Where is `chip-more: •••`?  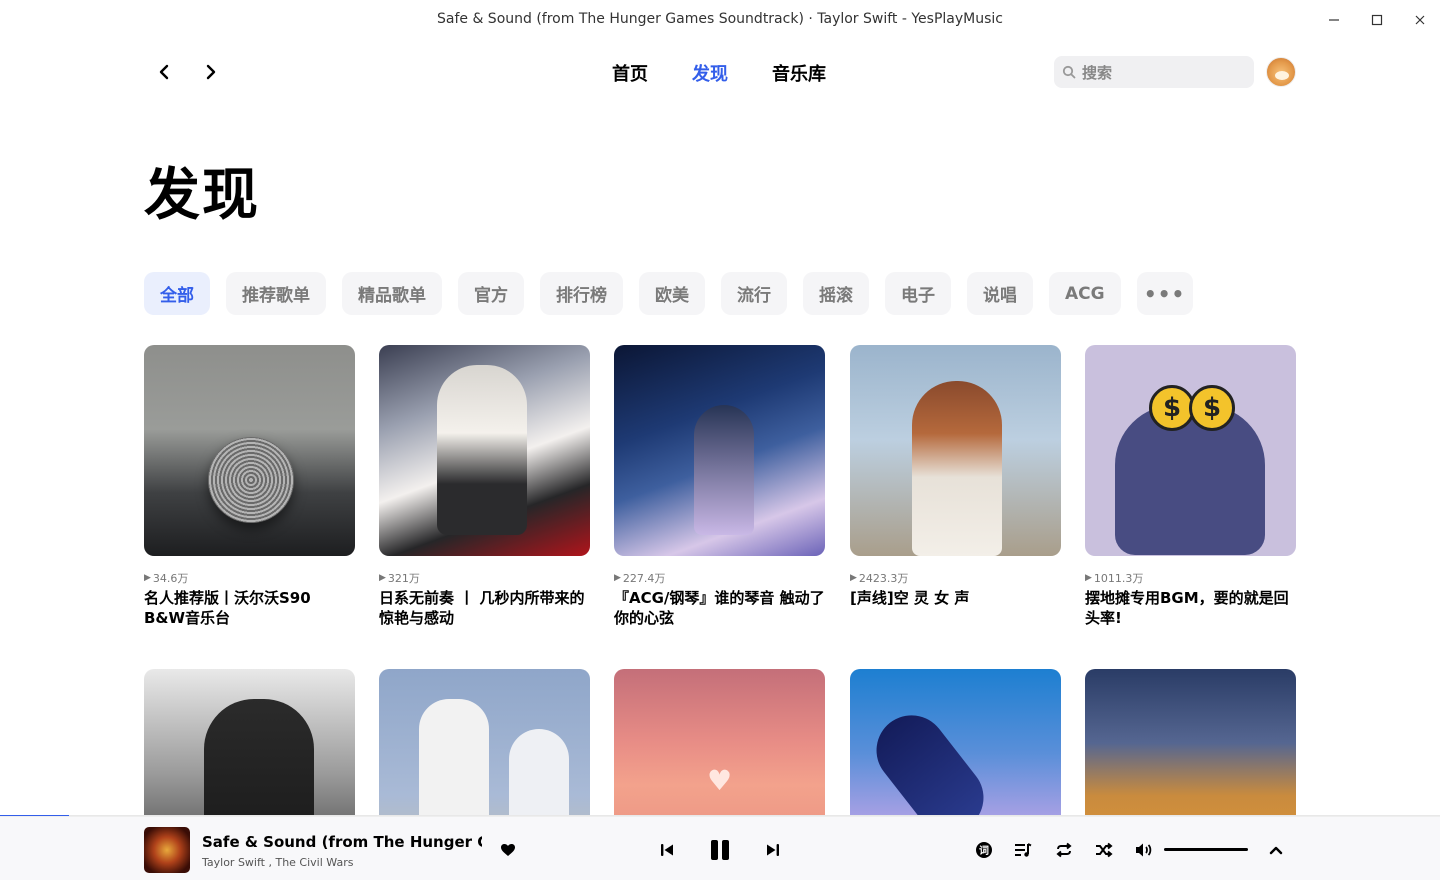
chip-more: ••• is located at coordinates (1164, 293).